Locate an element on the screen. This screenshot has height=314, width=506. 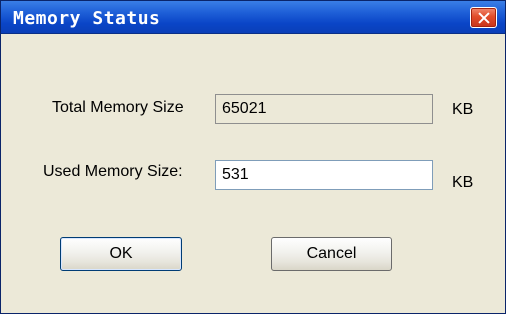
close-icon is located at coordinates (484, 18).